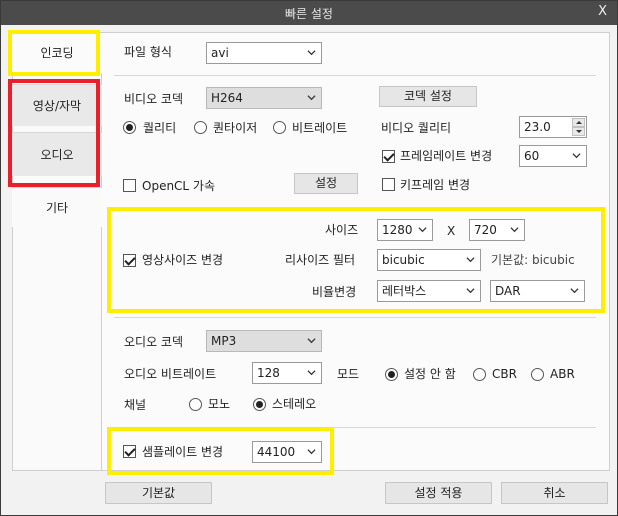 The image size is (618, 516). What do you see at coordinates (532, 156) in the screenshot?
I see `framerate-value: 60` at bounding box center [532, 156].